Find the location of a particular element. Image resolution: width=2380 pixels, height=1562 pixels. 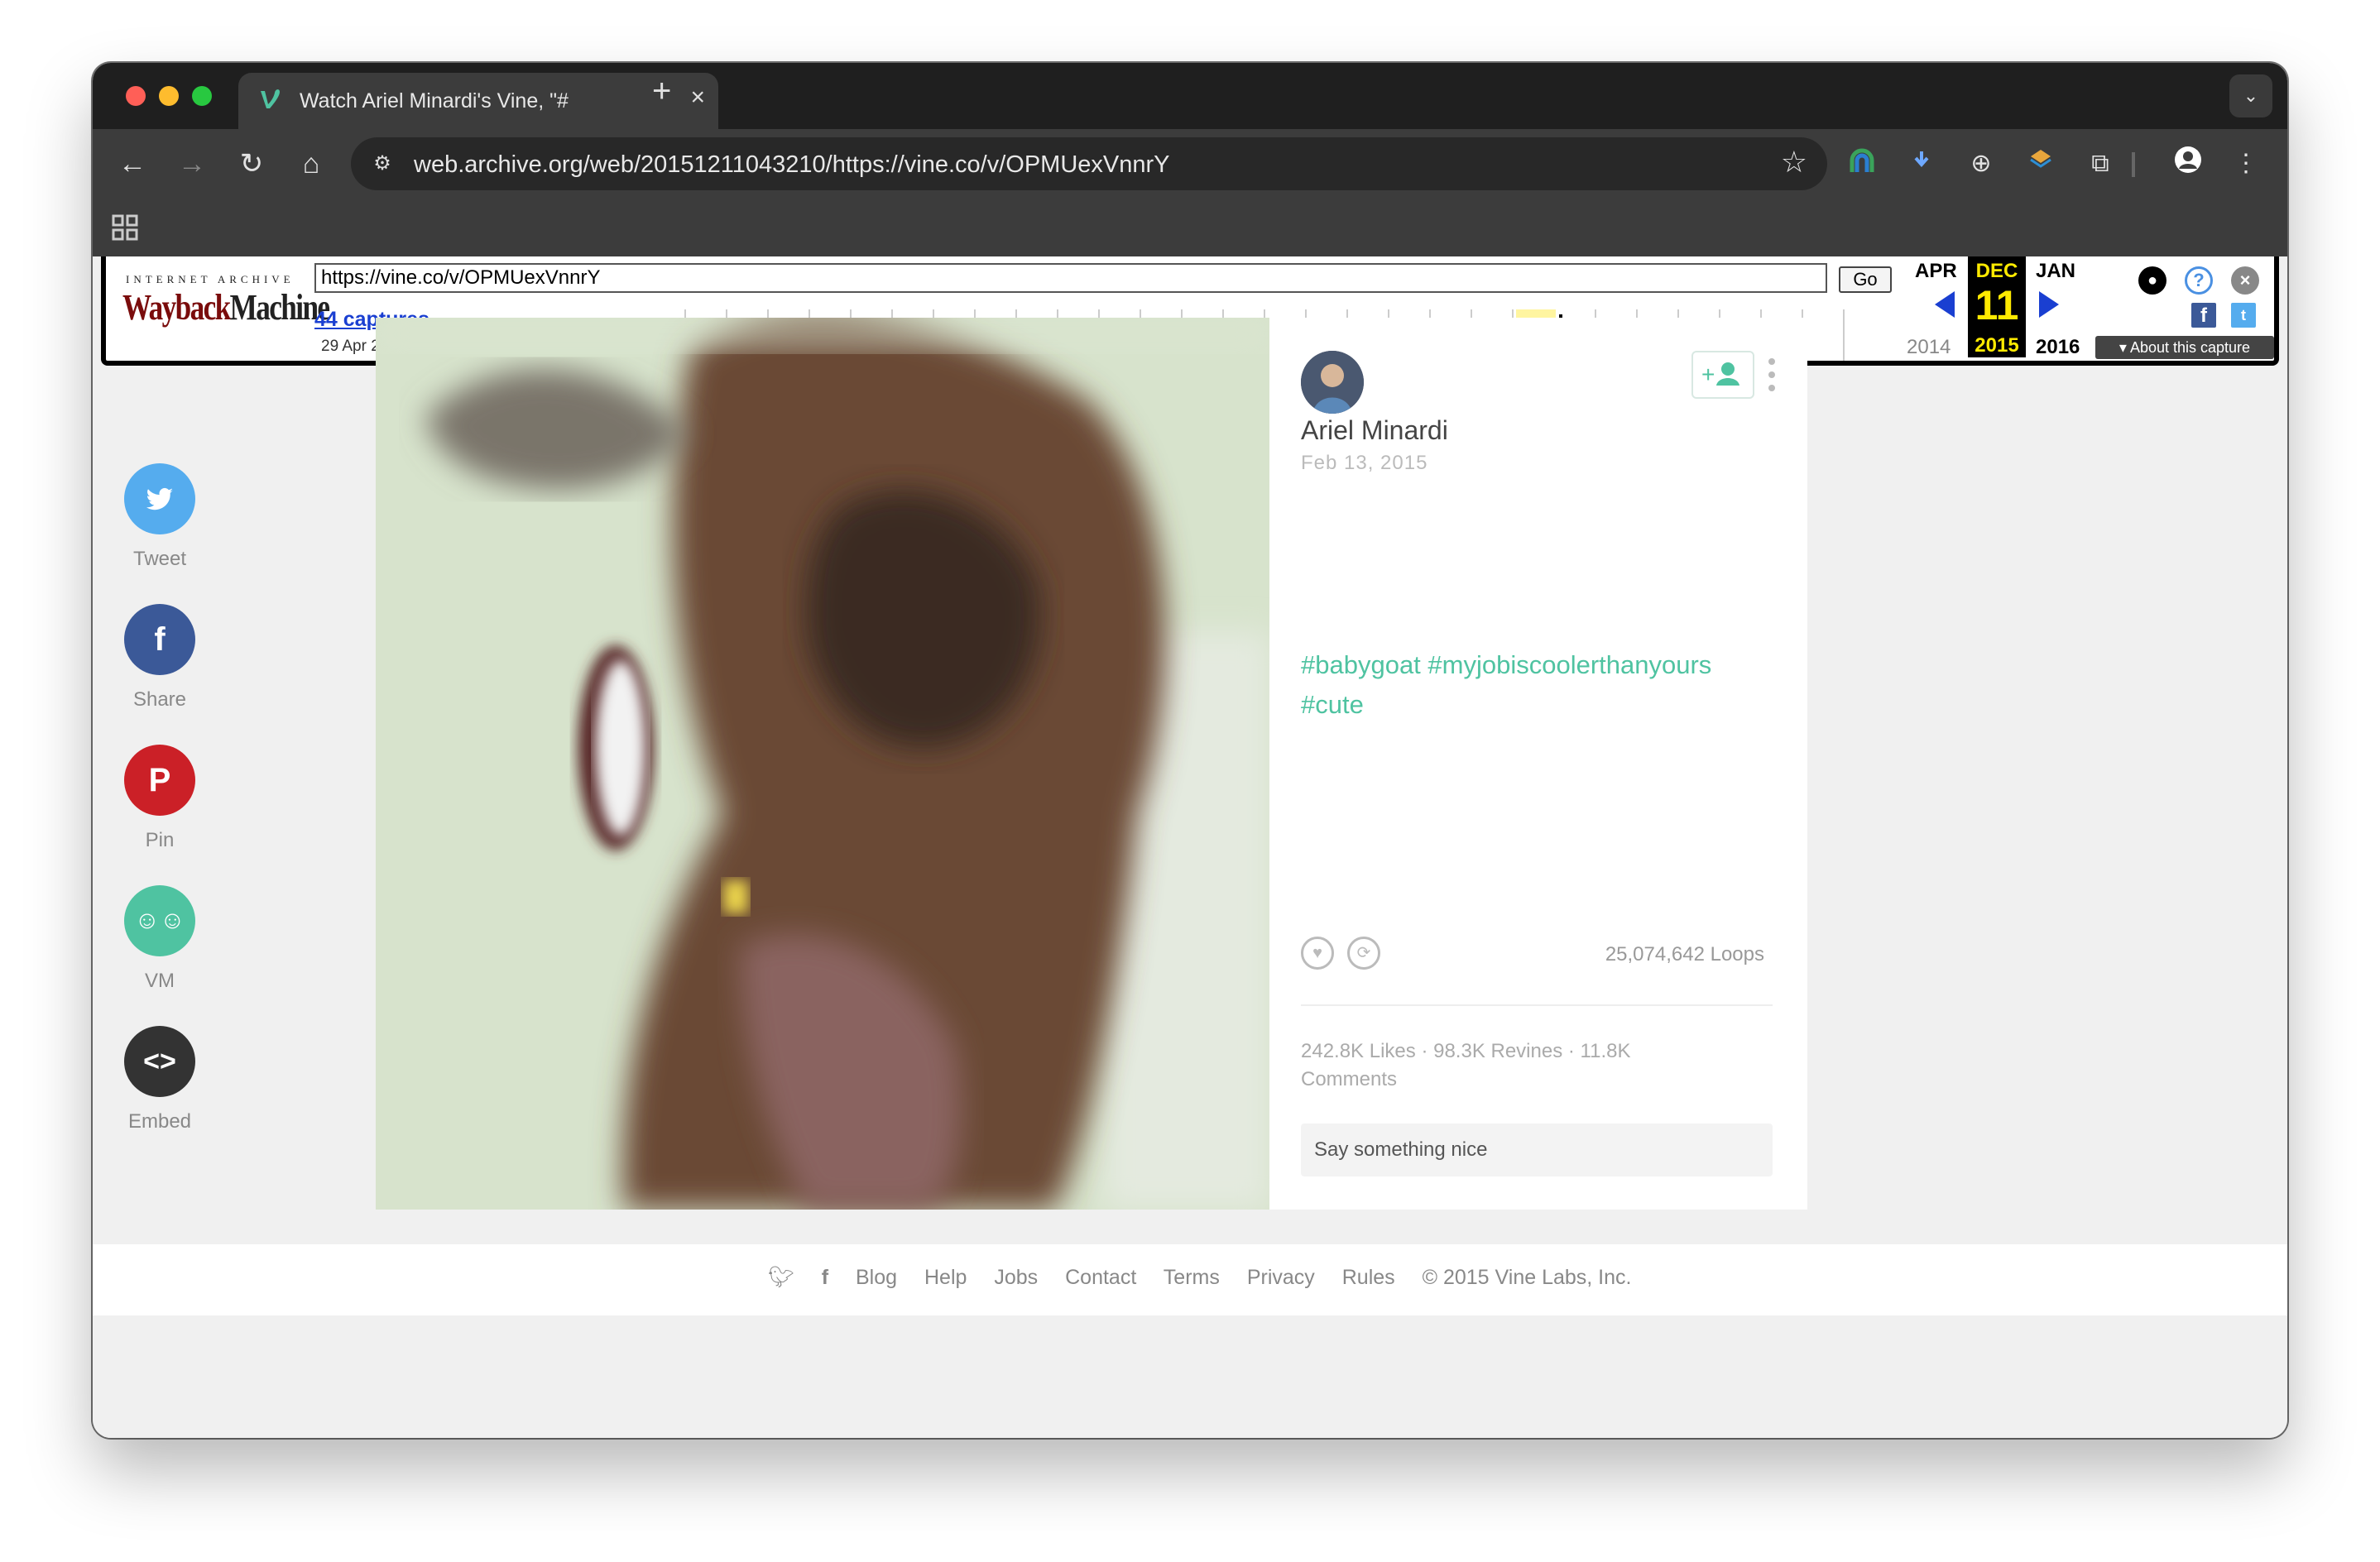

twitter-share-button is located at coordinates (159, 498).